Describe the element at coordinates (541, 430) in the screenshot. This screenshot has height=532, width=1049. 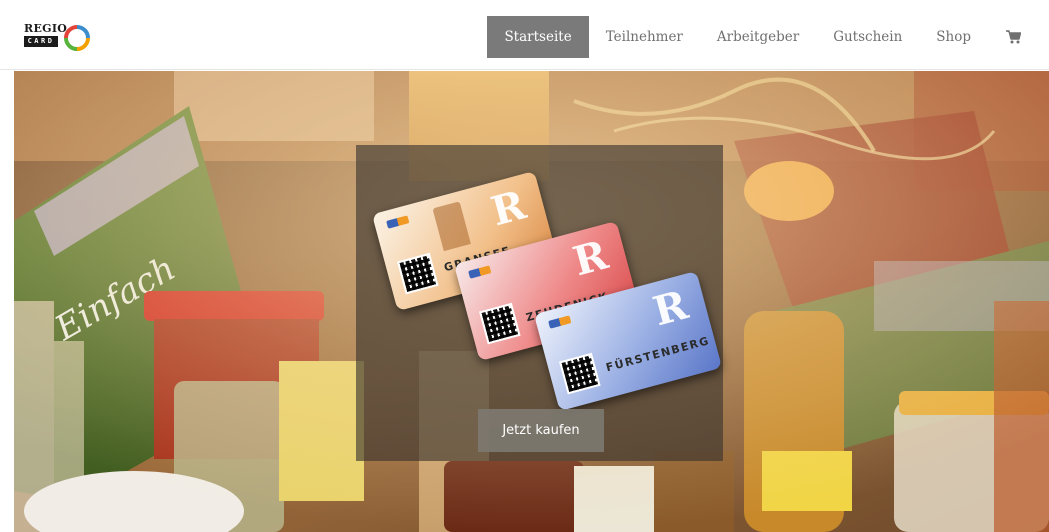
I see `buy-now-button: Jetzt kaufen` at that location.